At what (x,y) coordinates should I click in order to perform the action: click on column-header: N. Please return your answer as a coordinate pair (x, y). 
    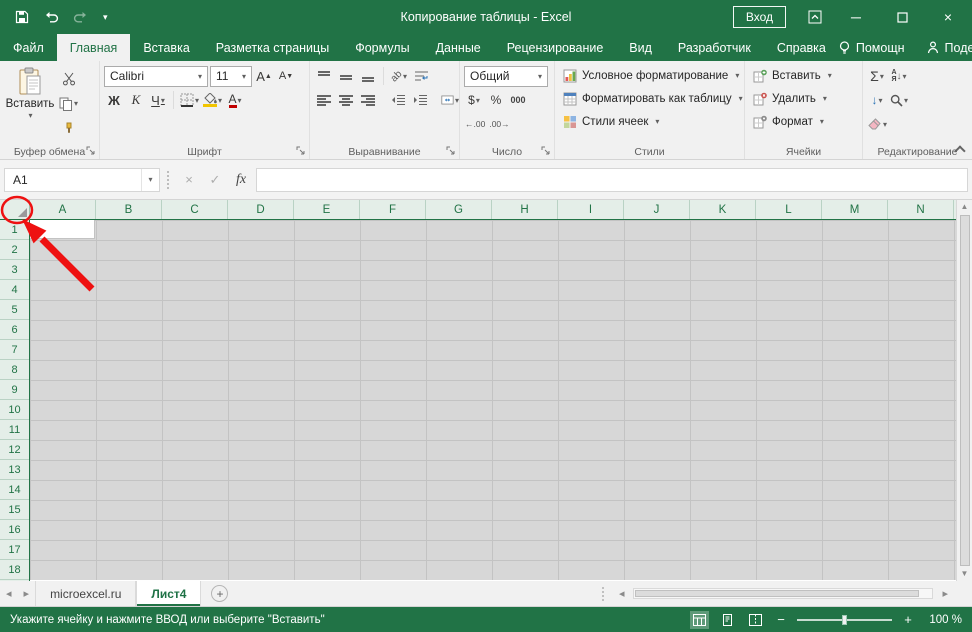
    Looking at the image, I should click on (921, 209).